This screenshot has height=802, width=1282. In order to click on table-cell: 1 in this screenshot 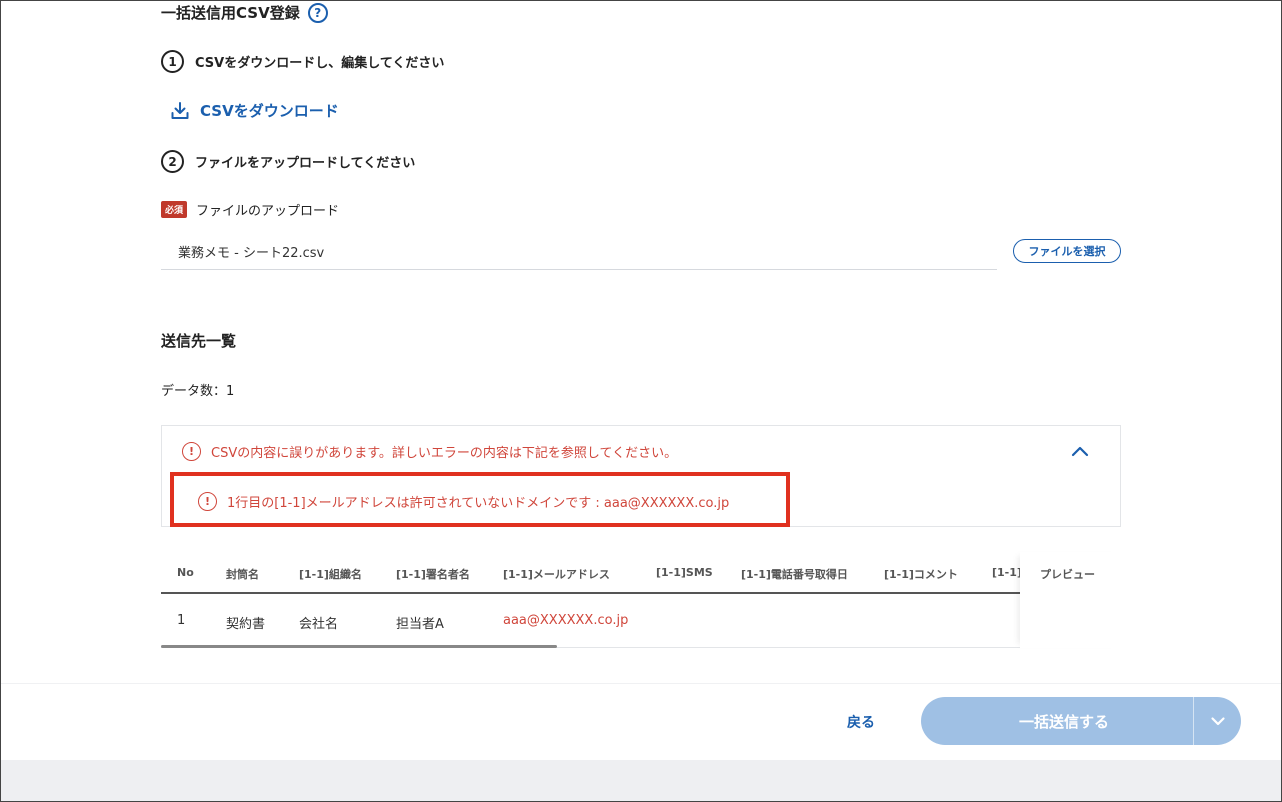, I will do `click(181, 620)`.